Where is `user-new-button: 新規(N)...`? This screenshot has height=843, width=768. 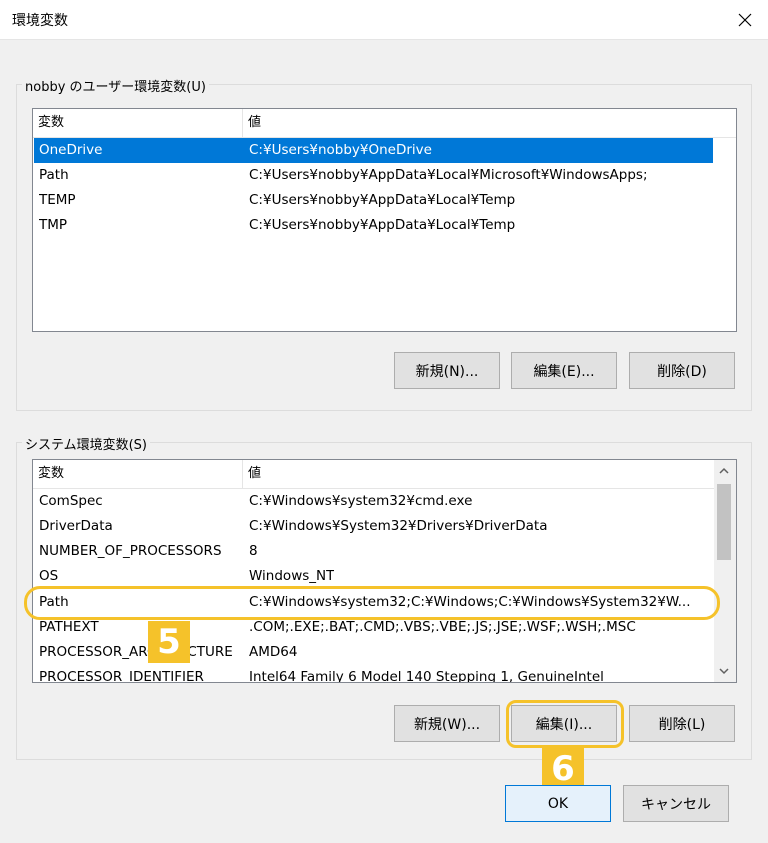 user-new-button: 新規(N)... is located at coordinates (447, 370).